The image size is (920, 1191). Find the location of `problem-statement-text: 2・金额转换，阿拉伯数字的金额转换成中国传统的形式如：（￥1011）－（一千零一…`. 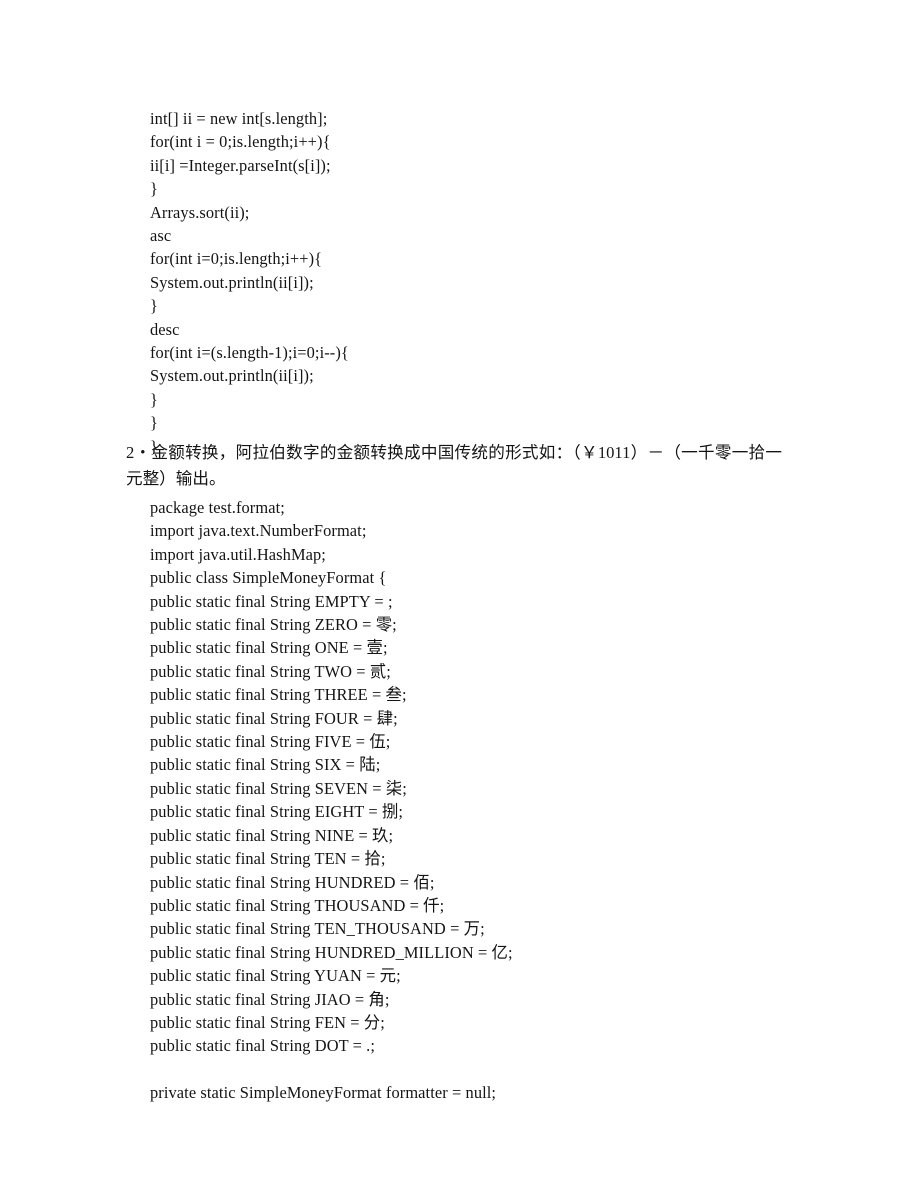

problem-statement-text: 2・金额转换，阿拉伯数字的金额转换成中国传统的形式如：（￥1011）－（一千零一… is located at coordinates (454, 465).